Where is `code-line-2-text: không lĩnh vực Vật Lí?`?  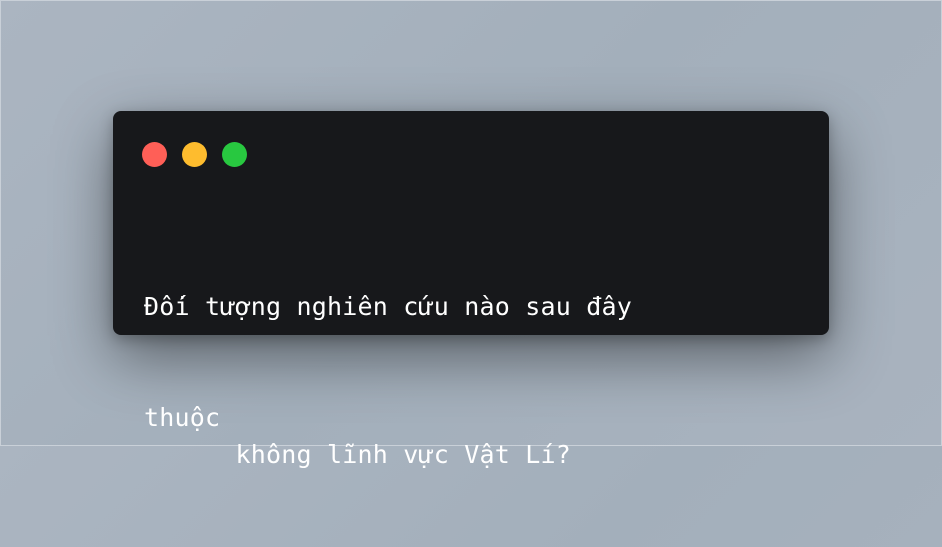 code-line-2-text: không lĩnh vực Vật Lí? is located at coordinates (403, 454).